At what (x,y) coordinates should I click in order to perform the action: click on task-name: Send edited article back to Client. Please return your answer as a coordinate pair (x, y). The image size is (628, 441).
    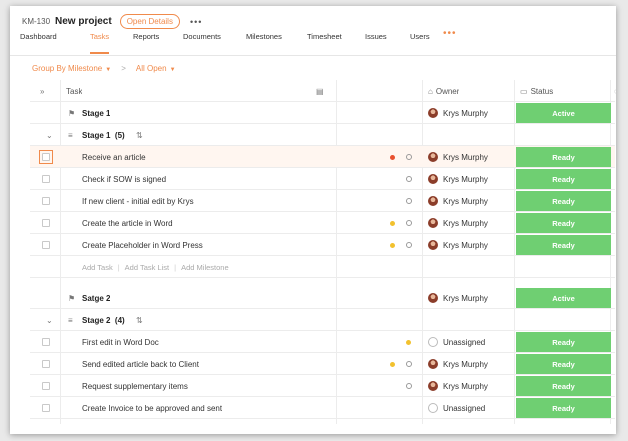
    Looking at the image, I should click on (140, 364).